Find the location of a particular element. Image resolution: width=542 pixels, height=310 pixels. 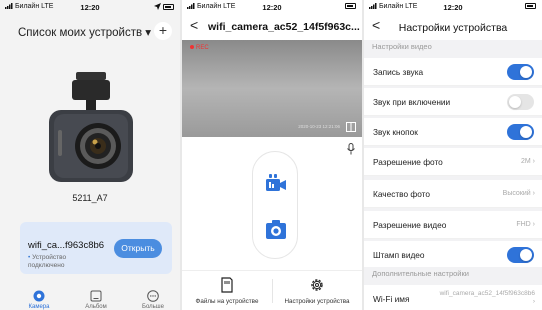

device-list-title: Список моих устройств ▾ is located at coordinates (84, 32).